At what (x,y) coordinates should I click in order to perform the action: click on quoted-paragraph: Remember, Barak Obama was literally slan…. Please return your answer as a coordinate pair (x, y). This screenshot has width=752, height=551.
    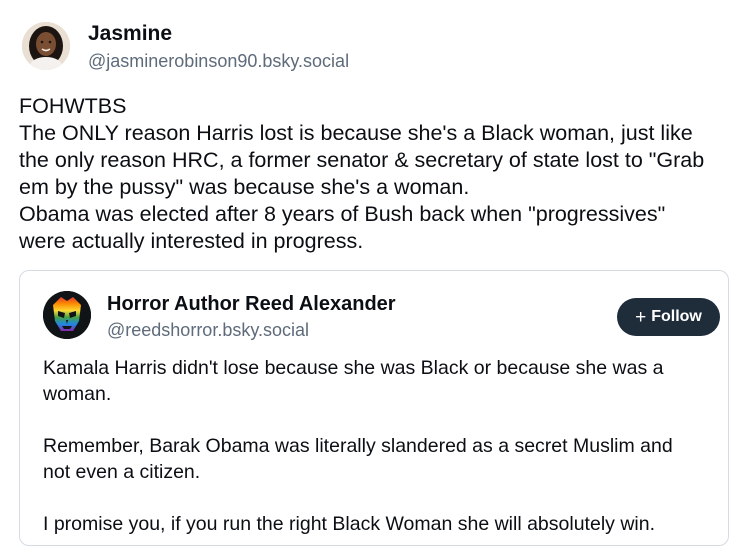
    Looking at the image, I should click on (383, 459).